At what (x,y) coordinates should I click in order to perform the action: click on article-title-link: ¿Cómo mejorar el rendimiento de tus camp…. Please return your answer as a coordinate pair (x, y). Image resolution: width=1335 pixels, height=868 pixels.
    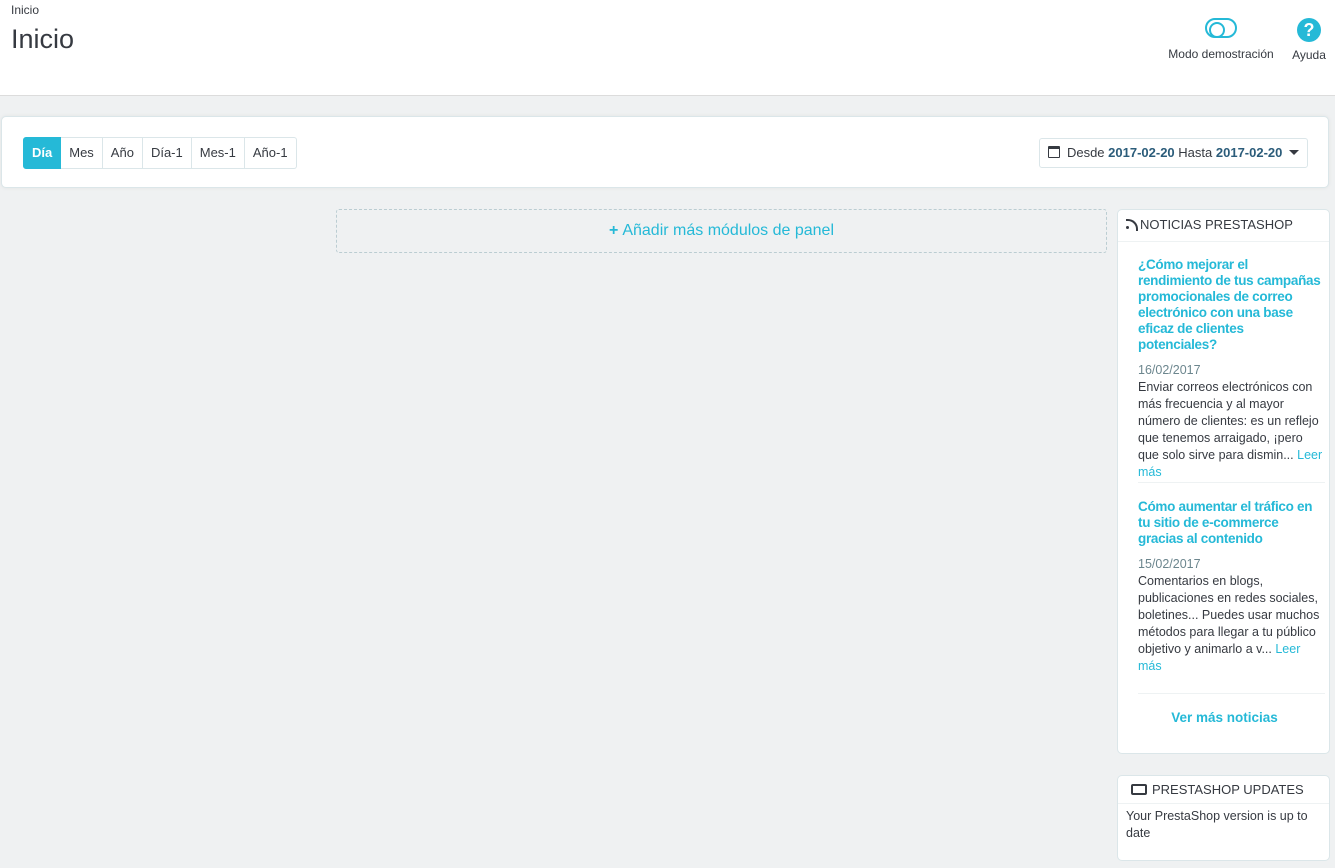
    Looking at the image, I should click on (1231, 305).